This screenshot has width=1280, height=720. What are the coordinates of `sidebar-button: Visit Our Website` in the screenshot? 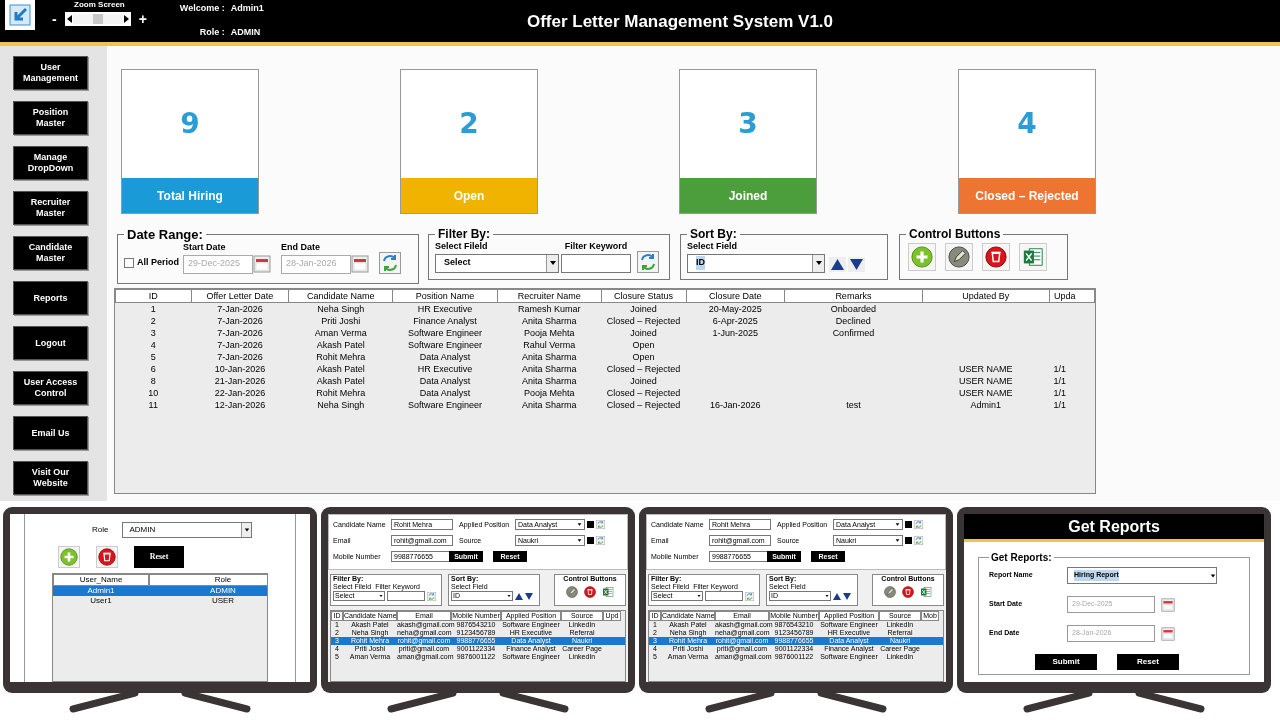 It's located at (50, 478).